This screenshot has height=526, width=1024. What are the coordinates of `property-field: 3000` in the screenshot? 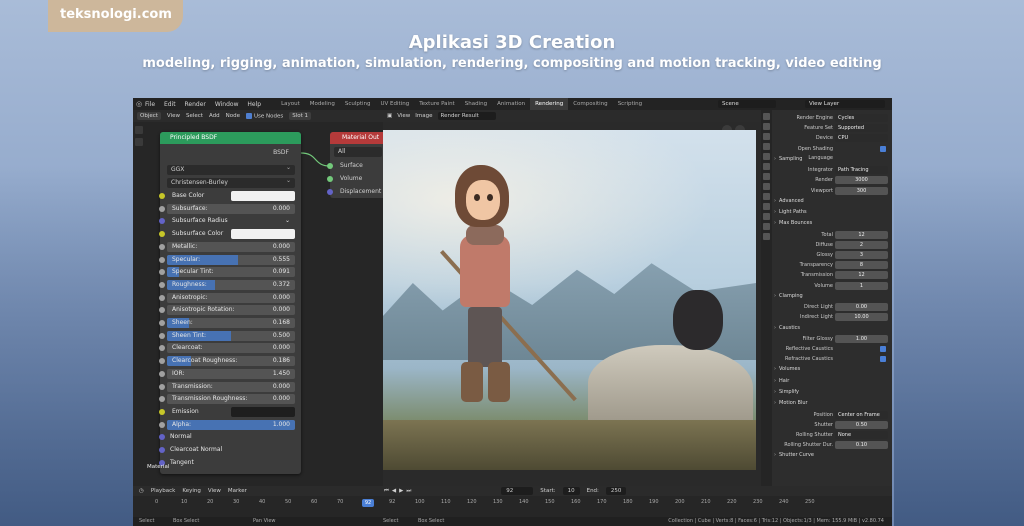 It's located at (861, 180).